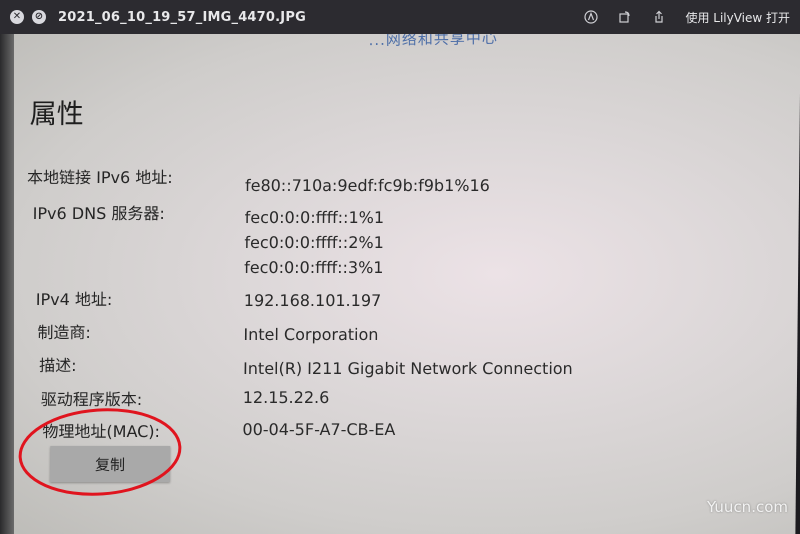 This screenshot has height=534, width=800. What do you see at coordinates (98, 213) in the screenshot?
I see `row-label: IPv6 DNS 服务器:` at bounding box center [98, 213].